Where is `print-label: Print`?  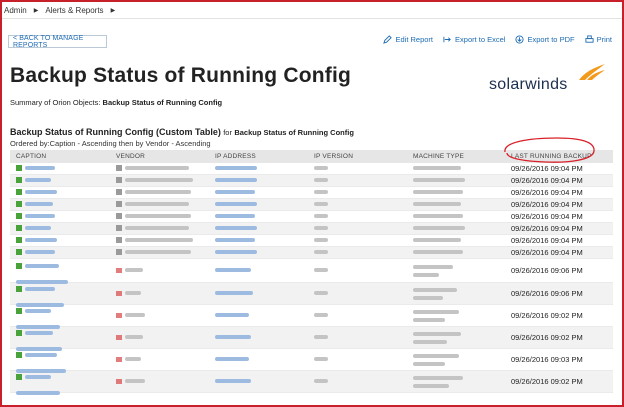
print-label: Print is located at coordinates (604, 39).